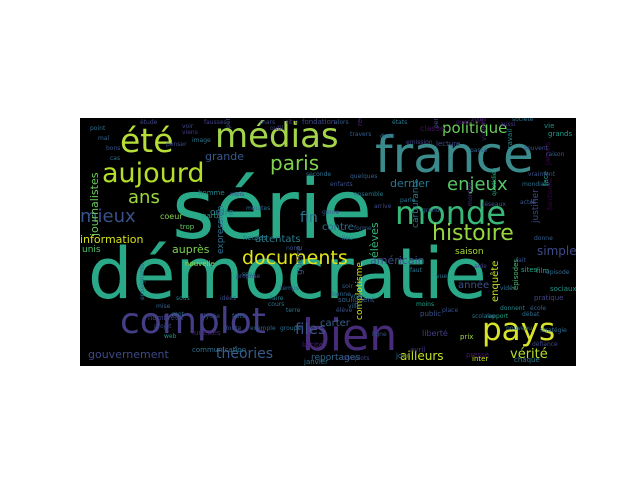 The image size is (640, 480). What do you see at coordinates (417, 350) in the screenshot?
I see `word-80: avril` at bounding box center [417, 350].